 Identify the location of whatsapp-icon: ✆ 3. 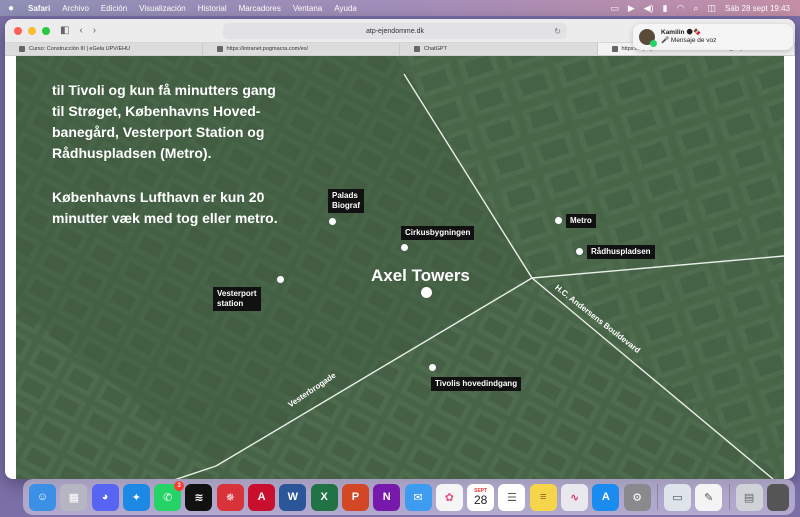
(169, 495).